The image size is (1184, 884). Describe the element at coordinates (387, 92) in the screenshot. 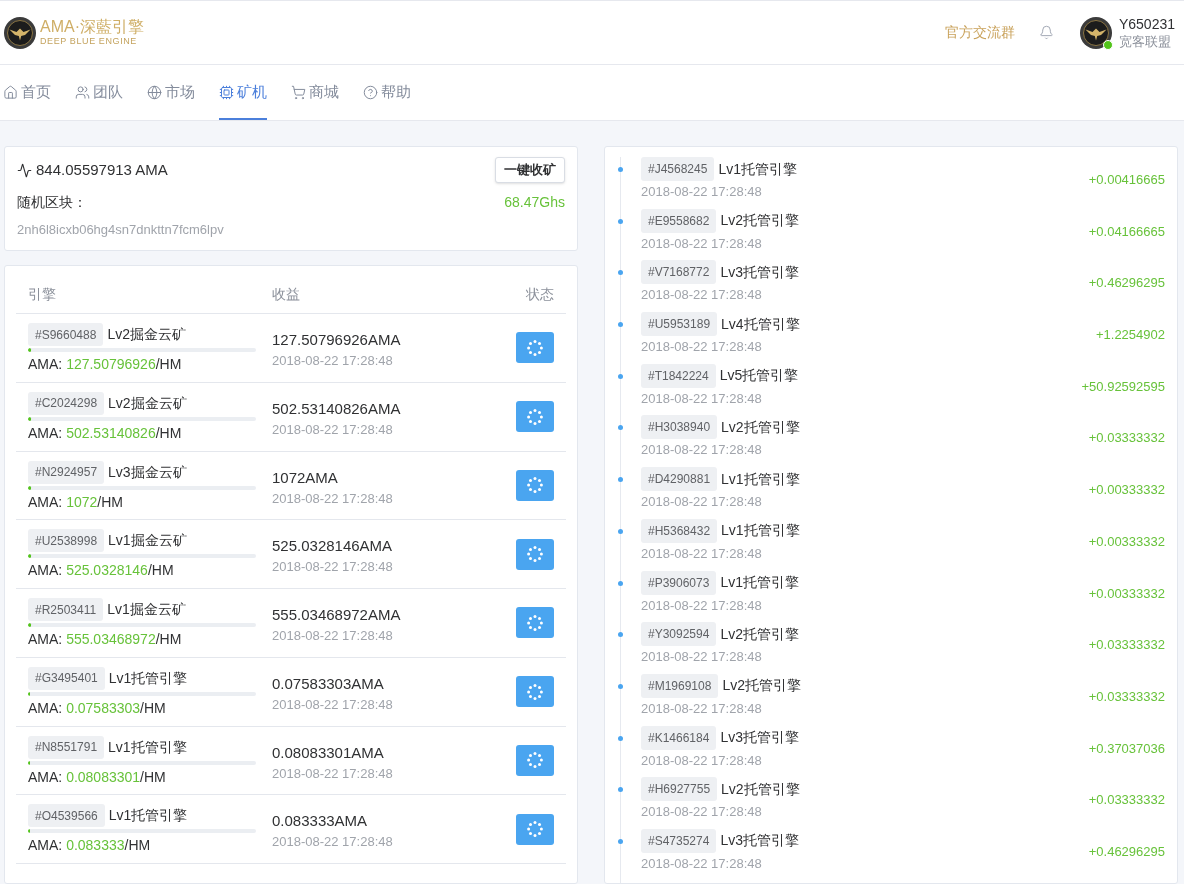

I see `nav-tab: 帮助` at that location.